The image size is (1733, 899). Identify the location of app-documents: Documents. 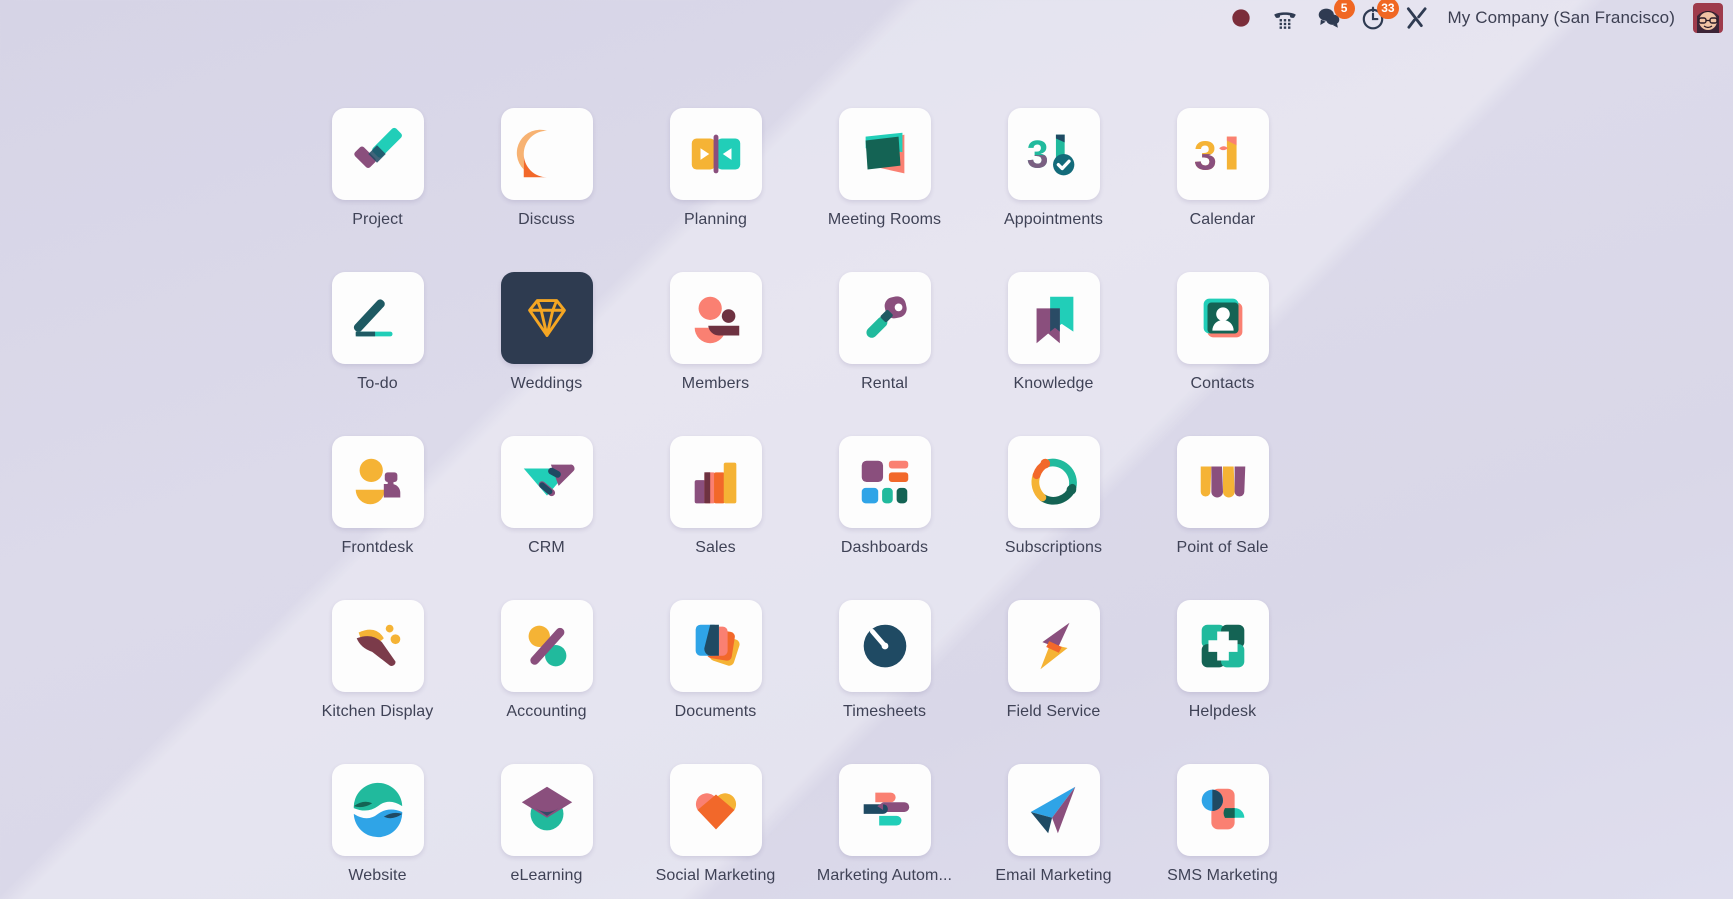
(715, 682).